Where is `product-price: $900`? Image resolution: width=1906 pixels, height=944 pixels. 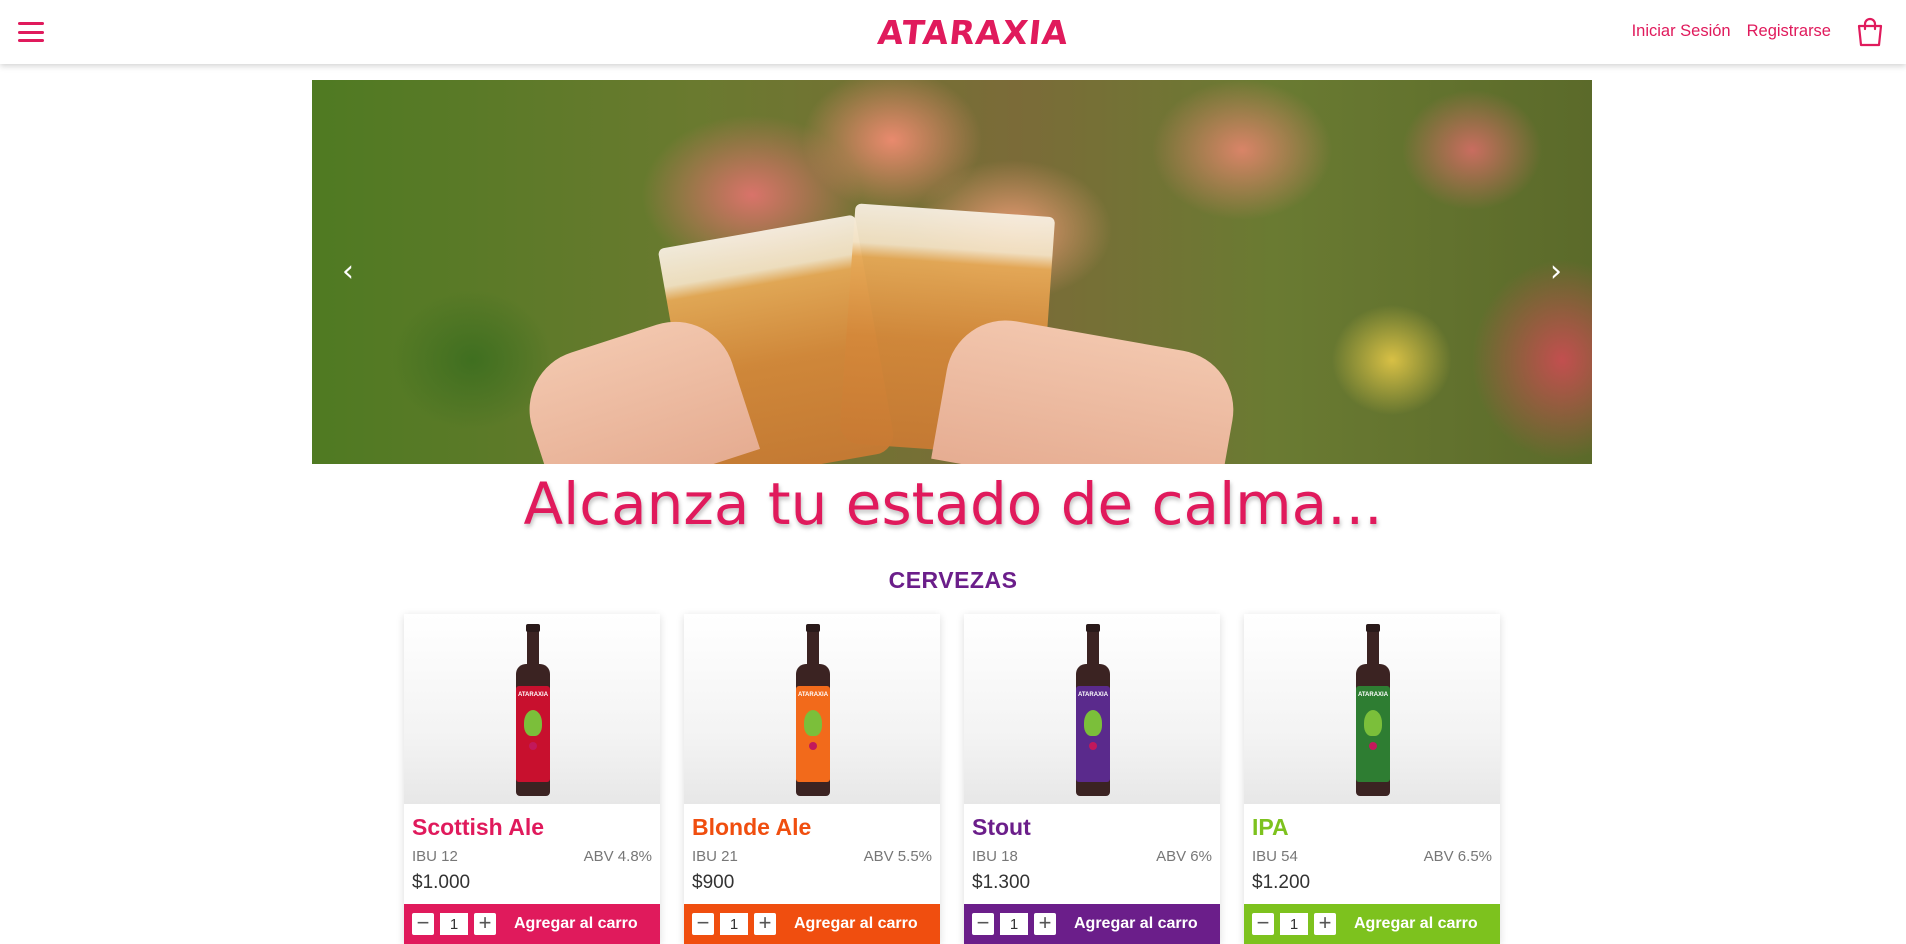
product-price: $900 is located at coordinates (713, 882).